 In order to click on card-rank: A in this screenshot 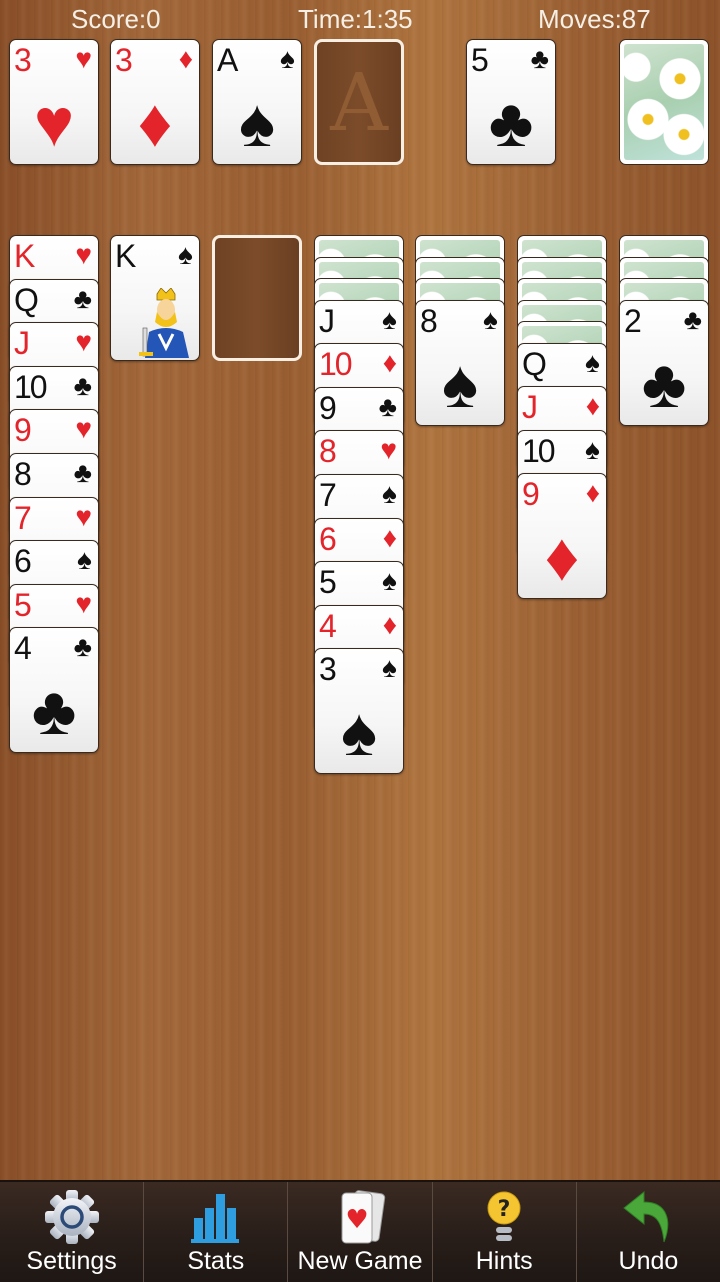, I will do `click(227, 60)`.